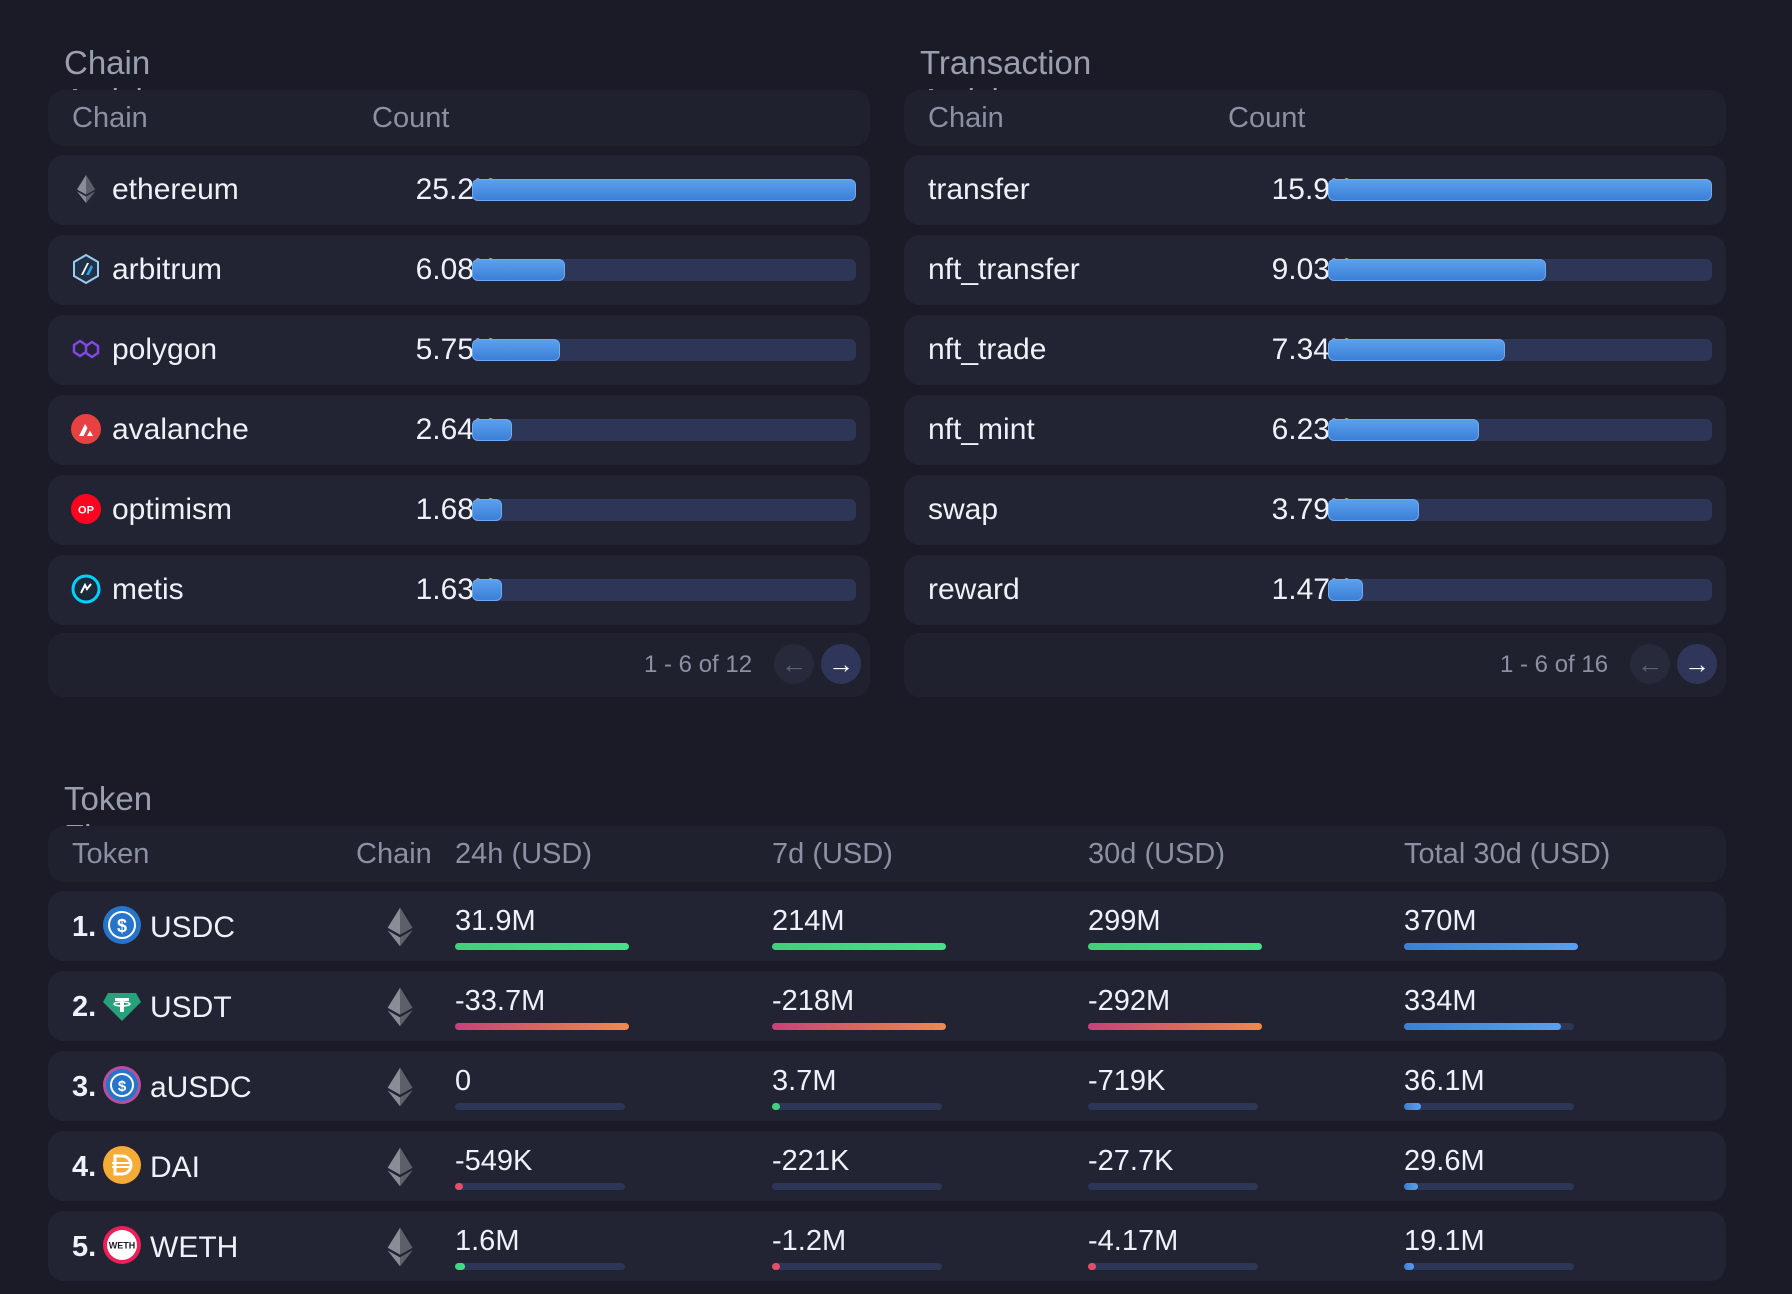 The width and height of the screenshot is (1792, 1294). What do you see at coordinates (605, 1166) in the screenshot?
I see `flow-cell-d24: -549K` at bounding box center [605, 1166].